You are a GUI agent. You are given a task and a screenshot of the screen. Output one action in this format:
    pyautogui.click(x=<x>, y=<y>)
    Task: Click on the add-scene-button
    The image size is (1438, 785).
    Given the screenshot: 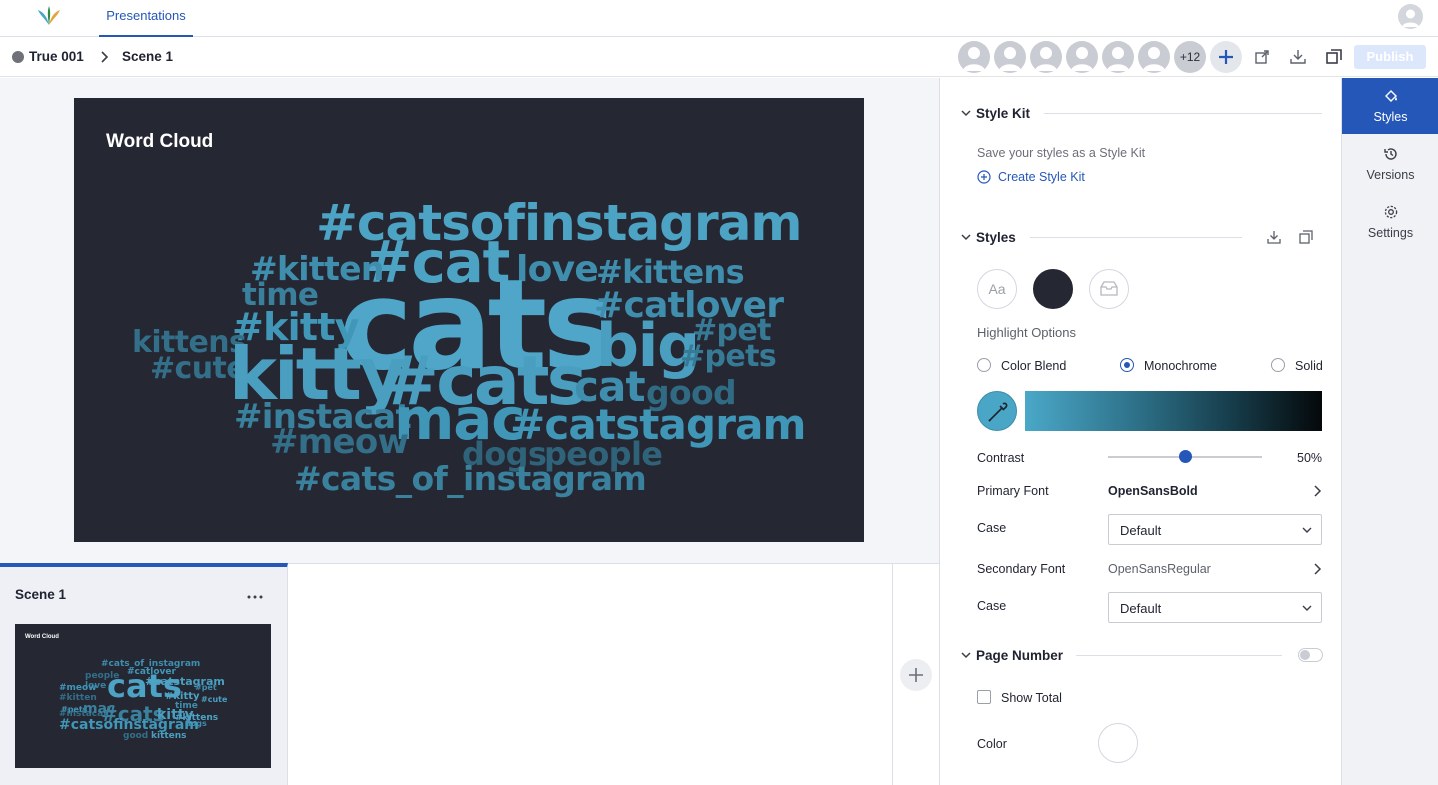 What is the action you would take?
    pyautogui.click(x=916, y=675)
    